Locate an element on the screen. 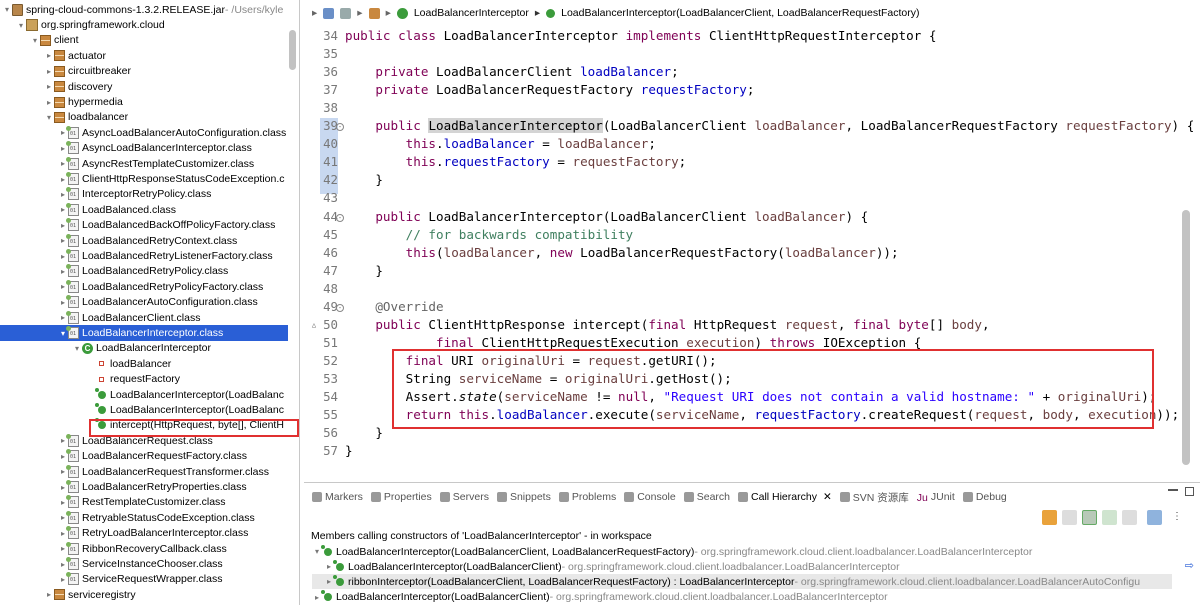  tree-item: LoadBalancerInterceptor(LoadBalanc is located at coordinates (142, 394).